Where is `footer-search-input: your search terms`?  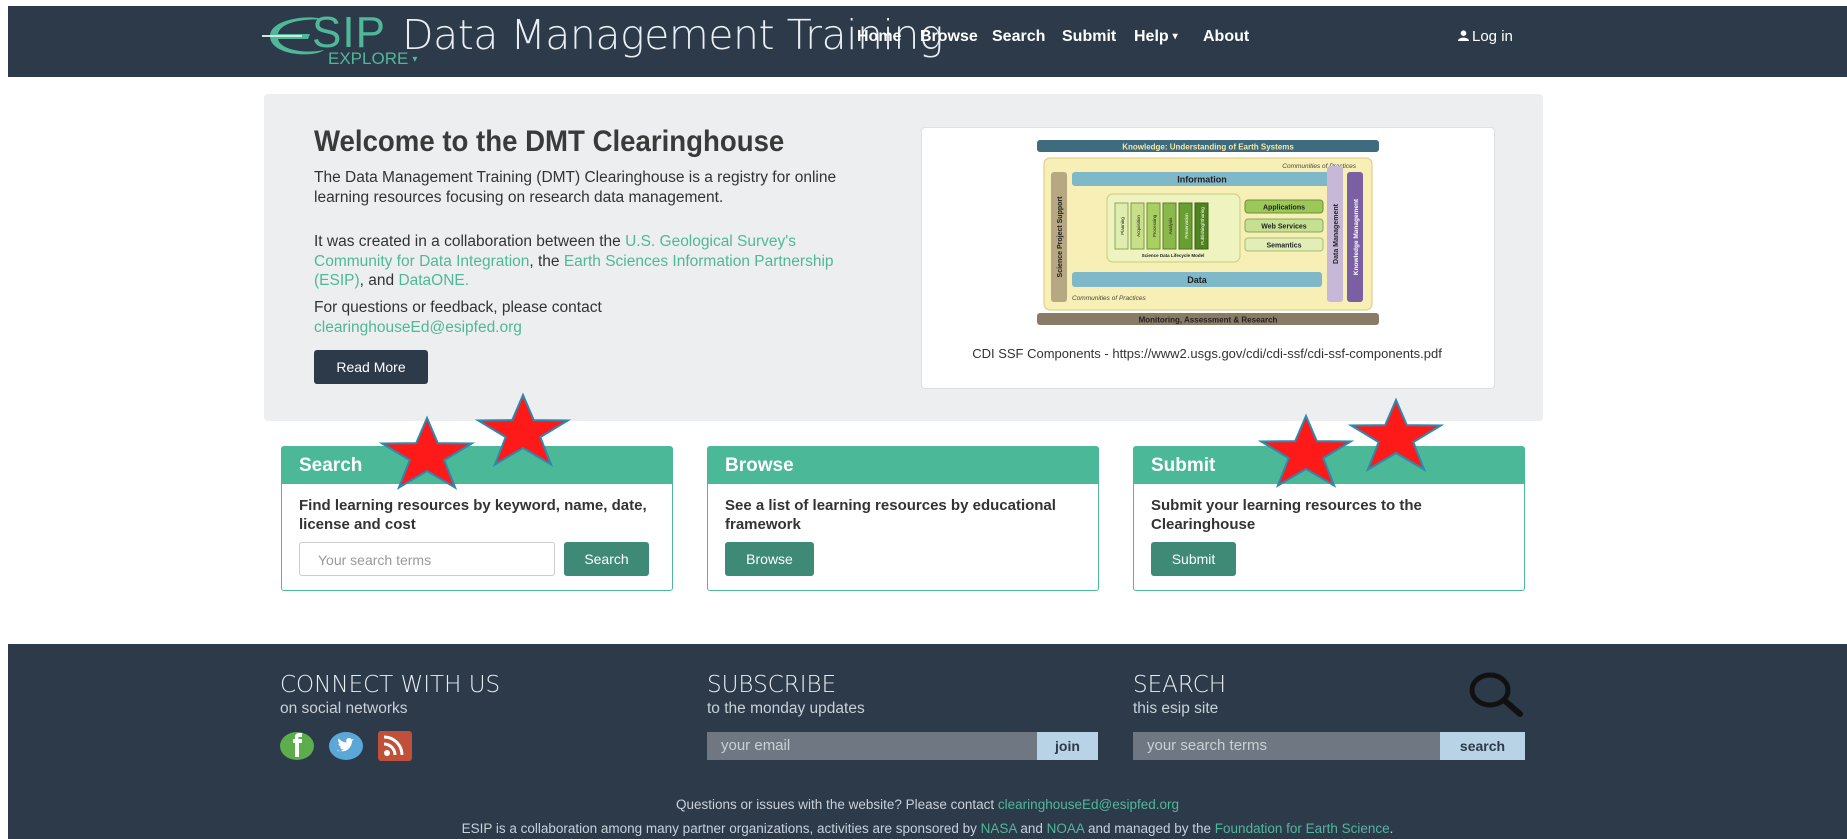
footer-search-input: your search terms is located at coordinates (1286, 746).